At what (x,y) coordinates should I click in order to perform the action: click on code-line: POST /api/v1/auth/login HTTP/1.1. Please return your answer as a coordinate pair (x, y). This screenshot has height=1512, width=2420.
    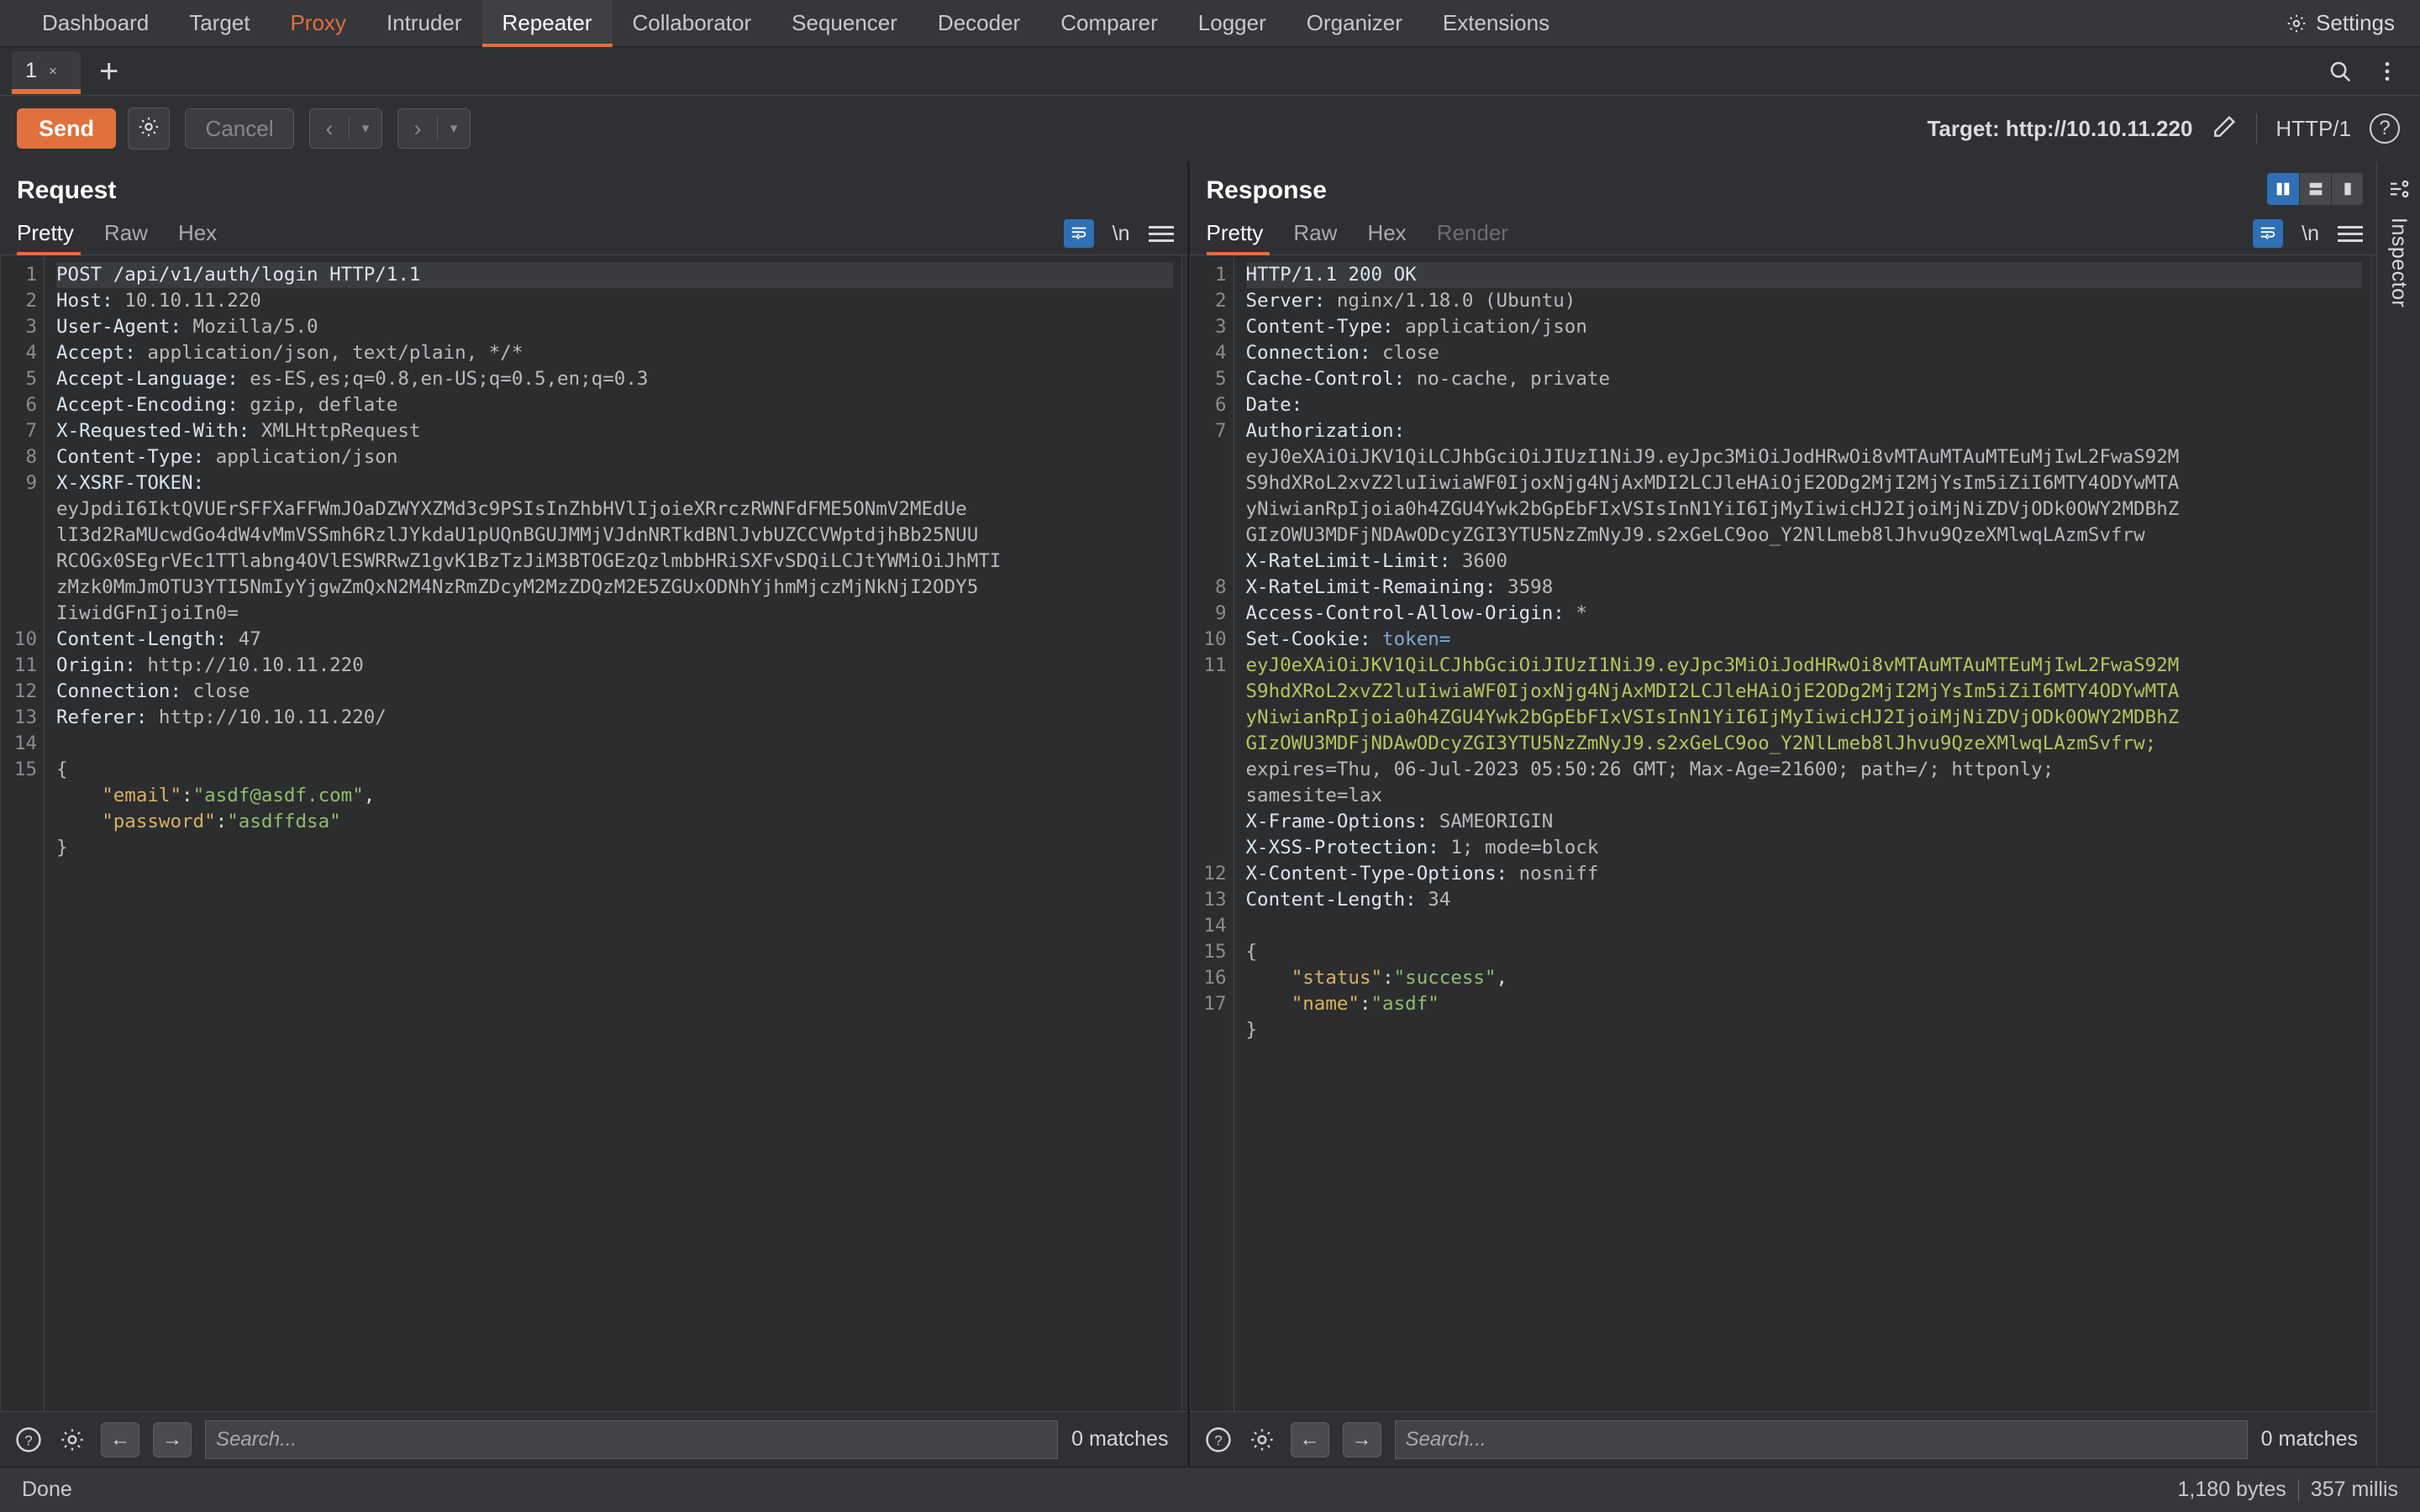
    Looking at the image, I should click on (614, 275).